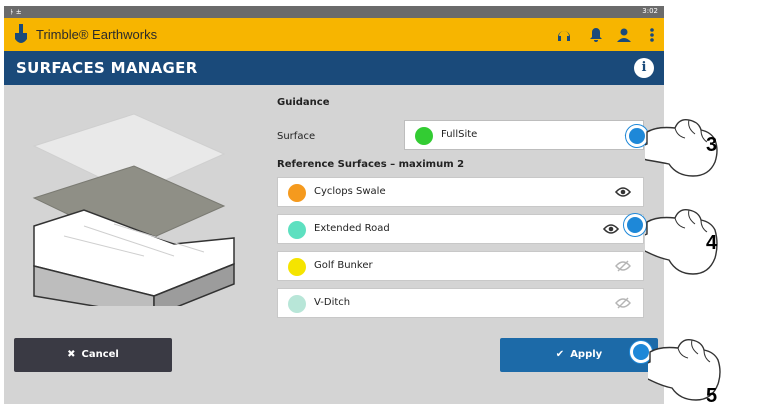  Describe the element at coordinates (133, 209) in the screenshot. I see `surfaces-illustration` at that location.